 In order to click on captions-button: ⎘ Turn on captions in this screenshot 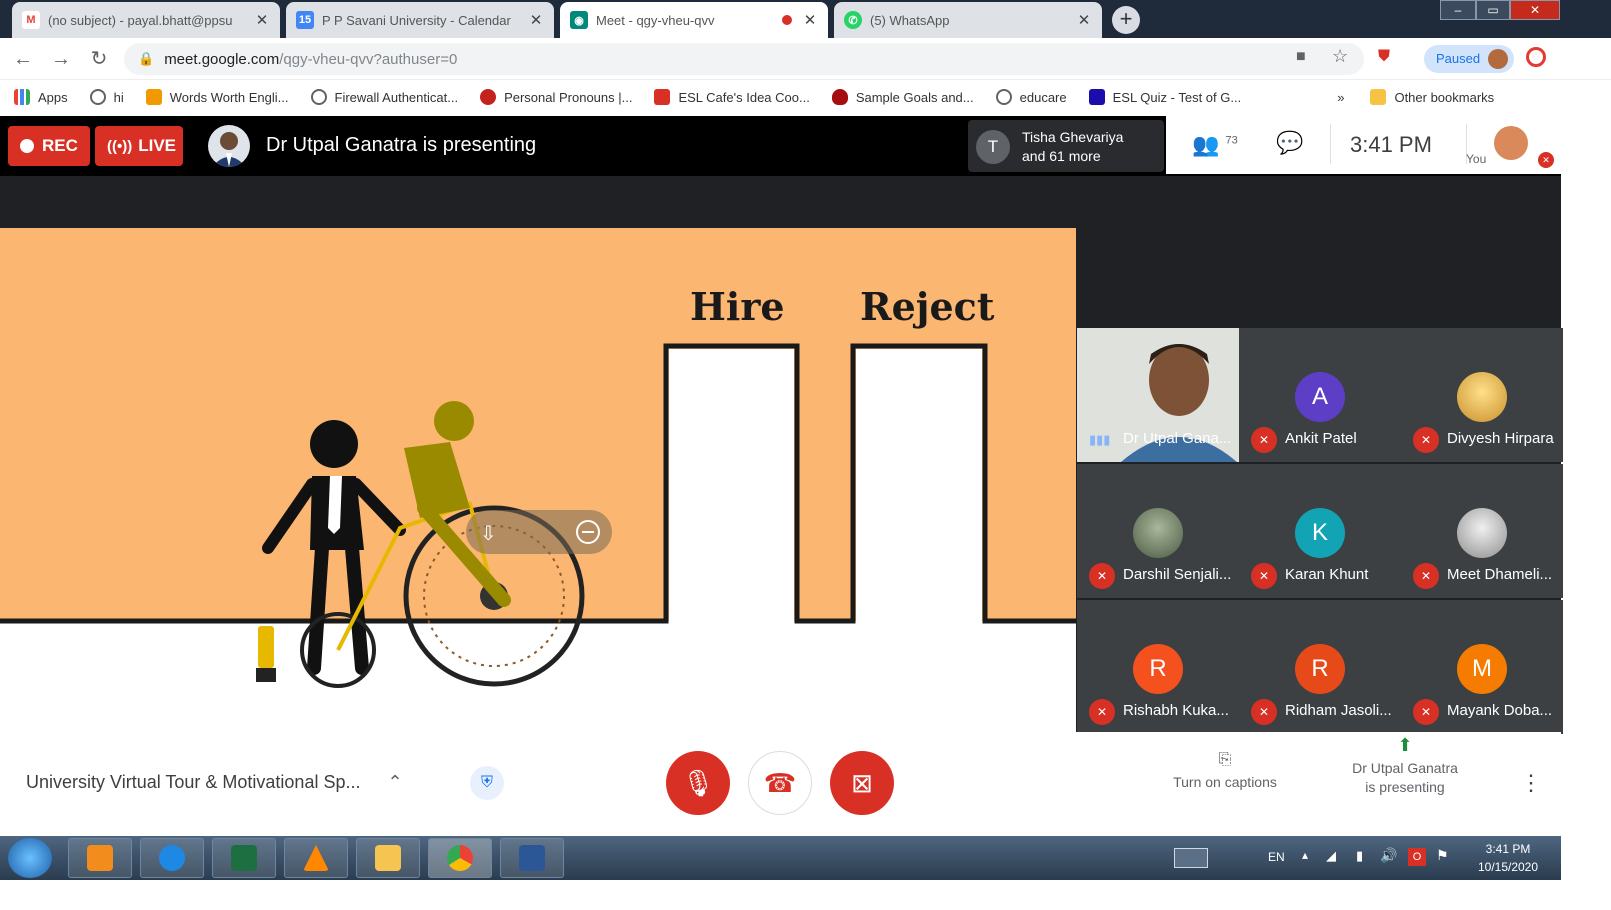, I will do `click(1225, 771)`.